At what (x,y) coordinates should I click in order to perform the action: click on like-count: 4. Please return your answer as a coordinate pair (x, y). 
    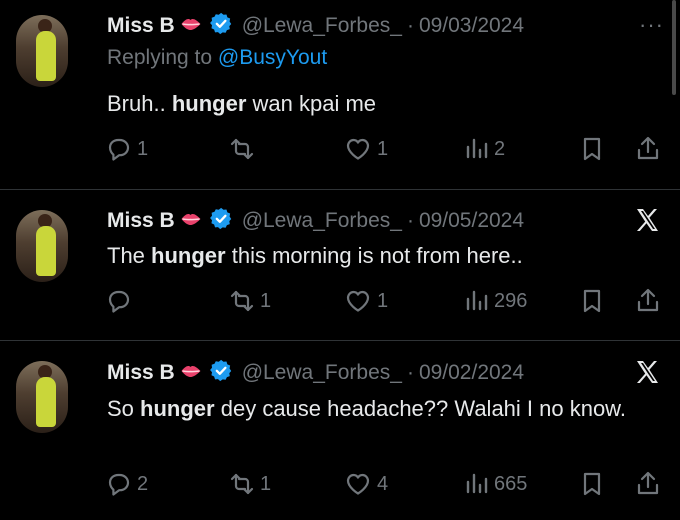
    Looking at the image, I should click on (383, 483).